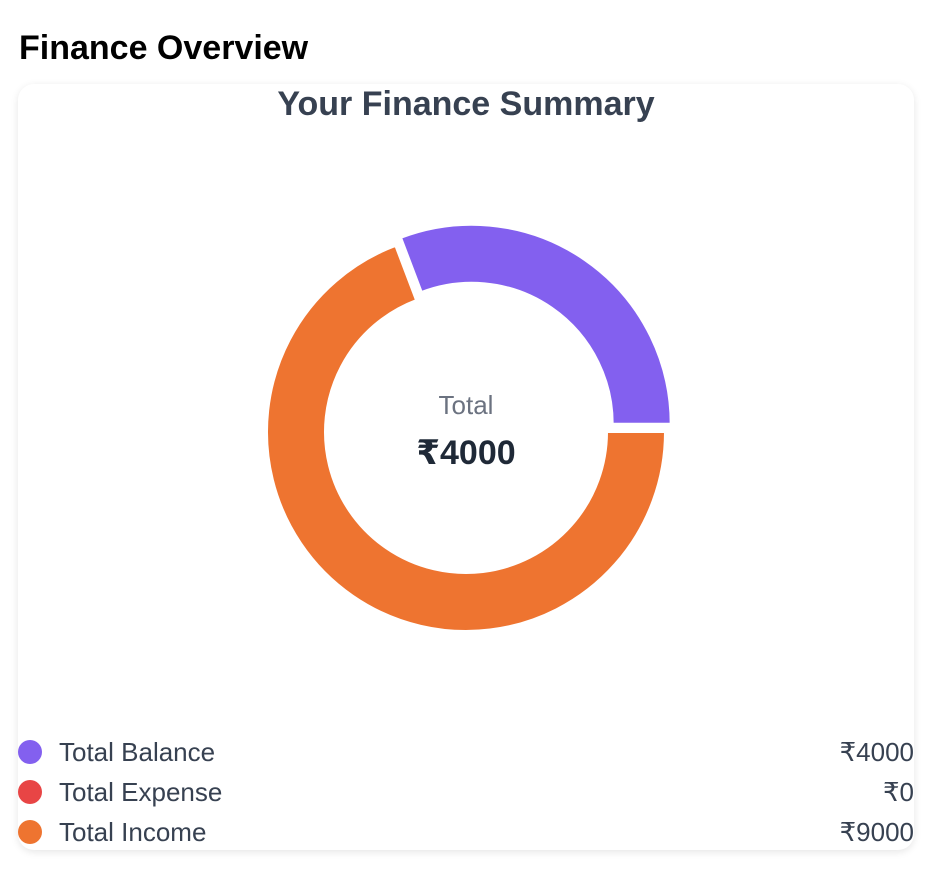  What do you see at coordinates (466, 832) in the screenshot?
I see `legend-item-total-income: Total Income ₹9000` at bounding box center [466, 832].